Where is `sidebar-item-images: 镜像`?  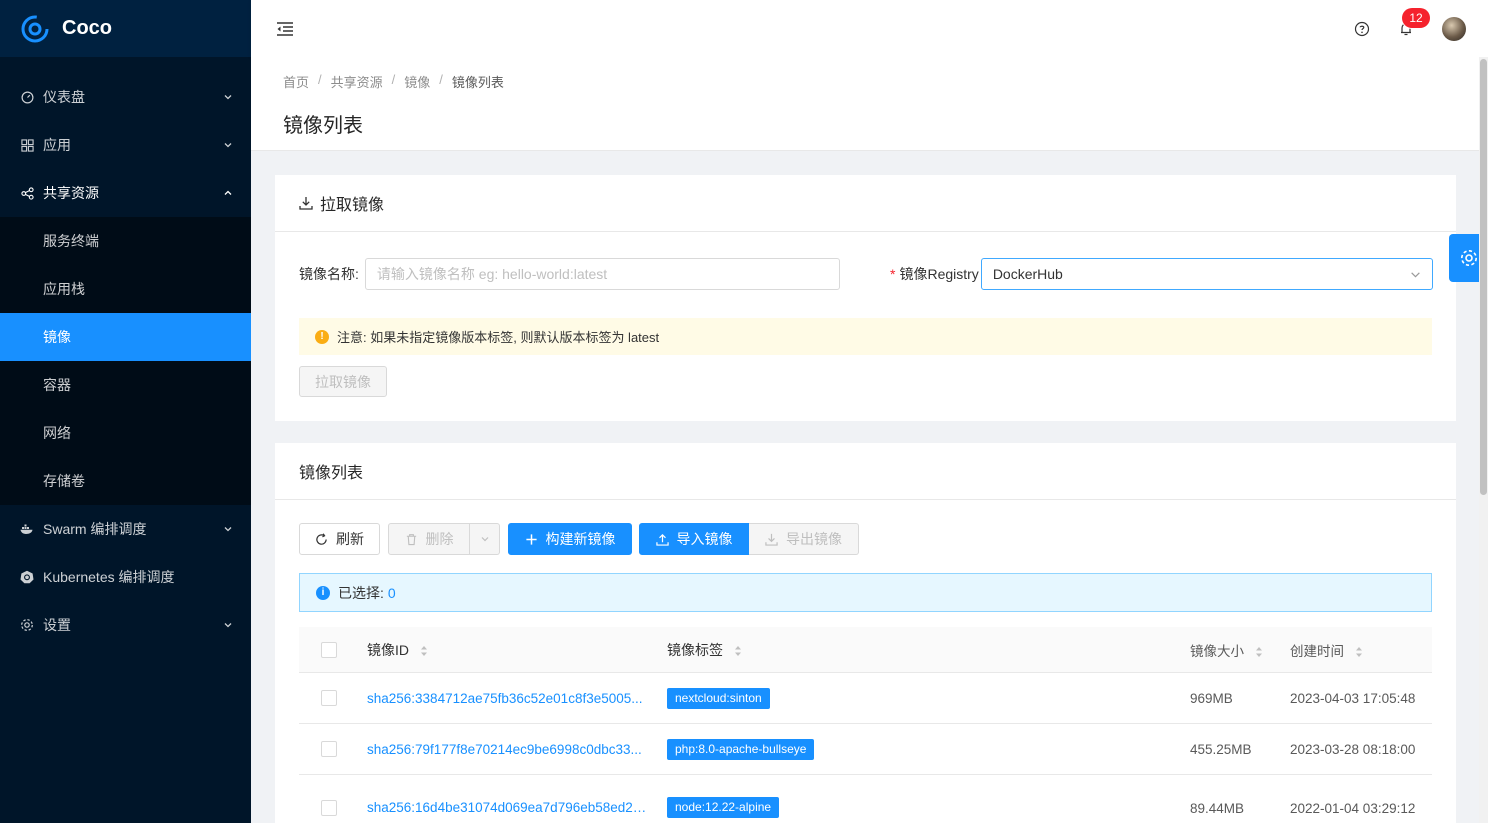
sidebar-item-images: 镜像 is located at coordinates (125, 337).